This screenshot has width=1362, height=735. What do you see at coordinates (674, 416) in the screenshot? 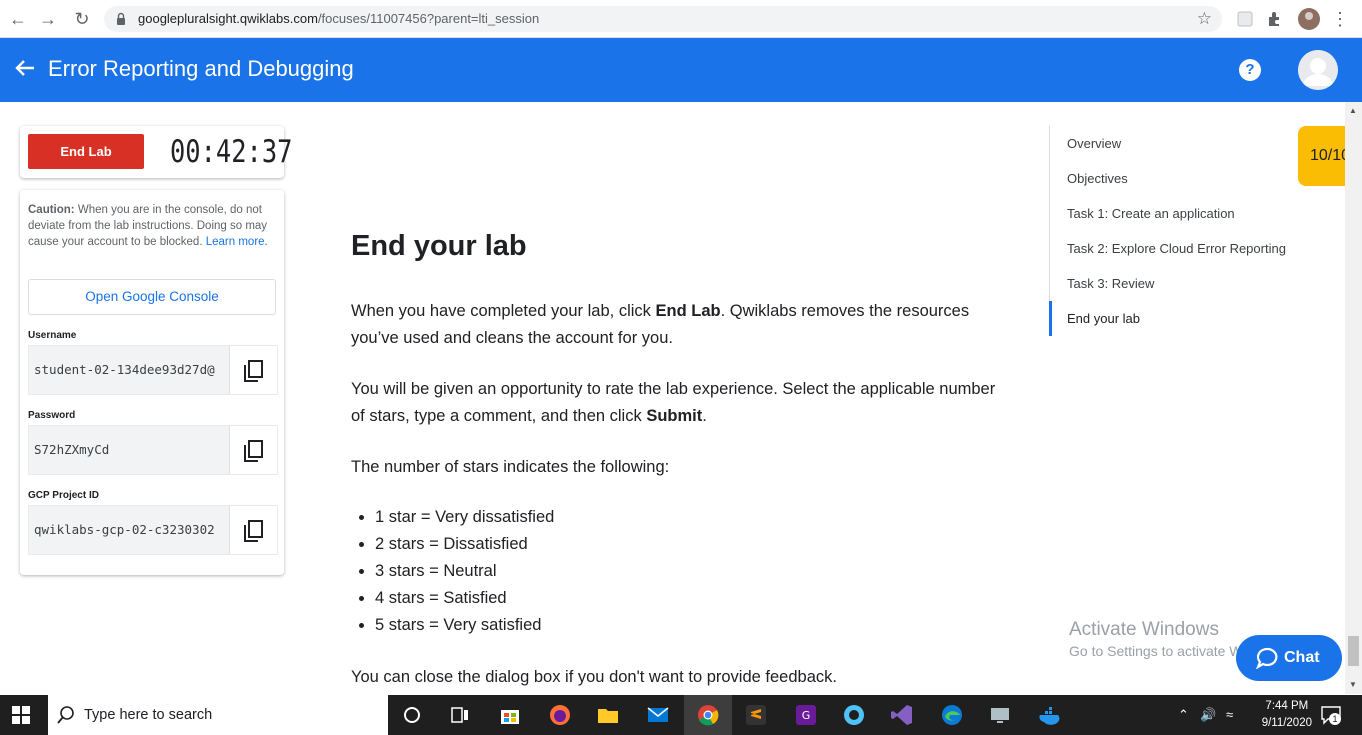
I see `p2-bold: Submit` at bounding box center [674, 416].